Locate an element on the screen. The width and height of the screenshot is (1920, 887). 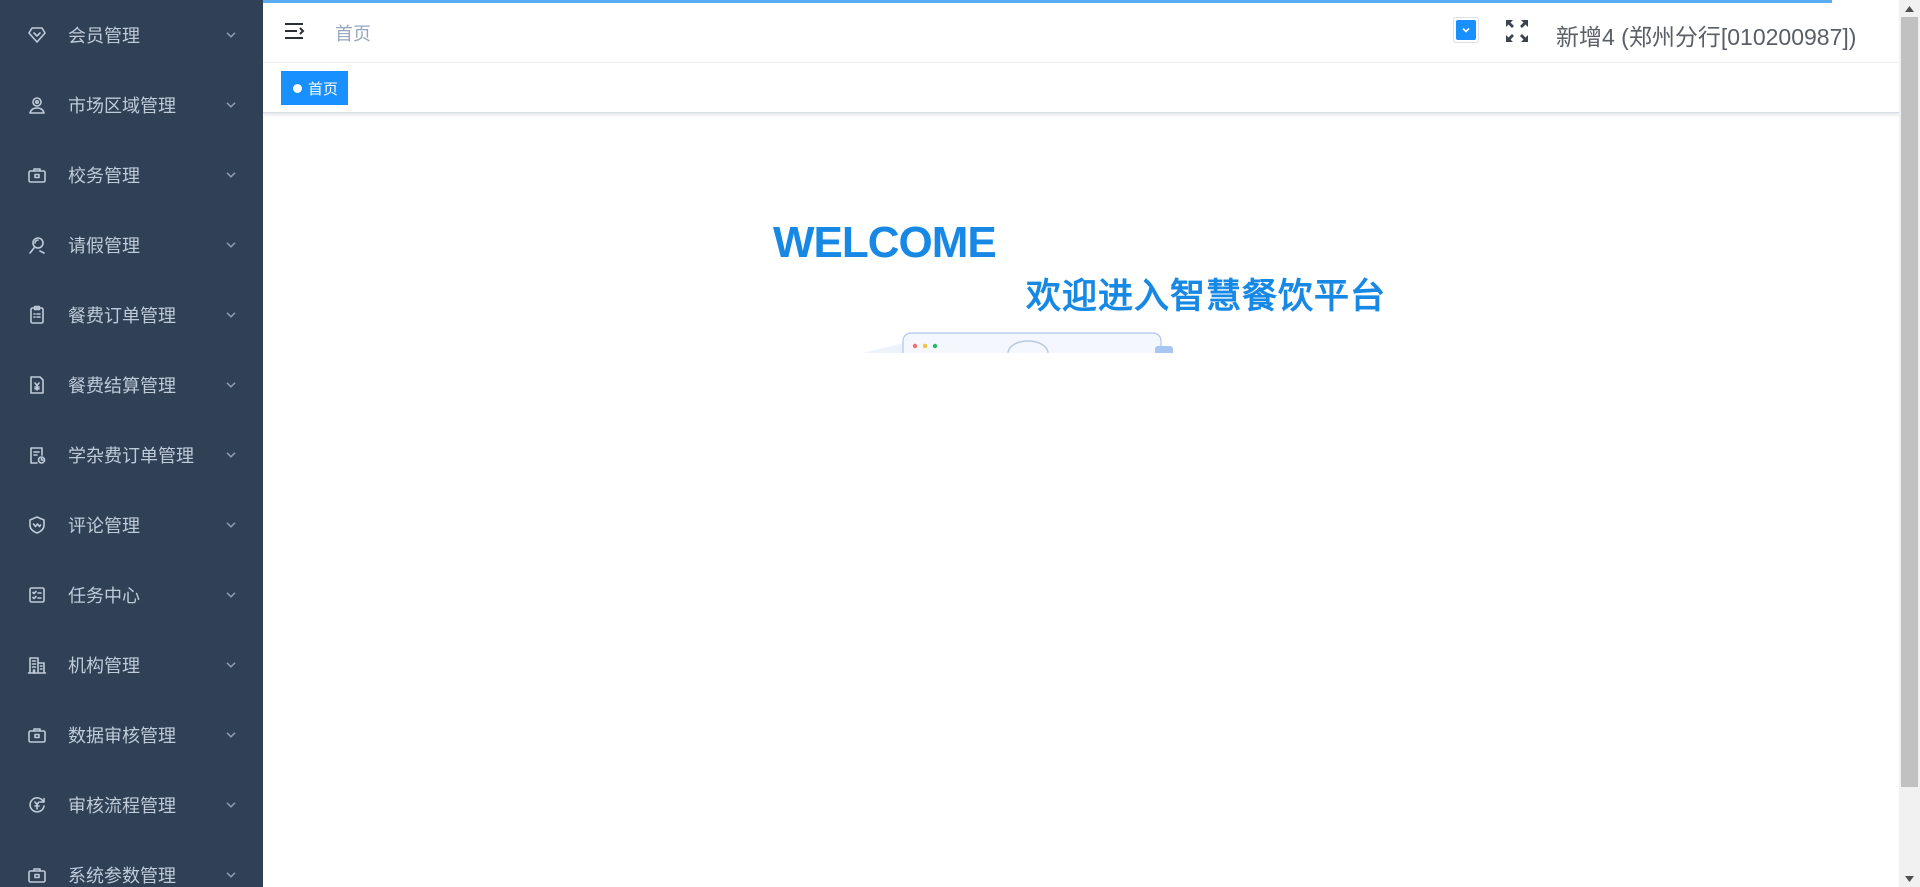
sidebar-item-leave: 请假管理 is located at coordinates (131, 245).